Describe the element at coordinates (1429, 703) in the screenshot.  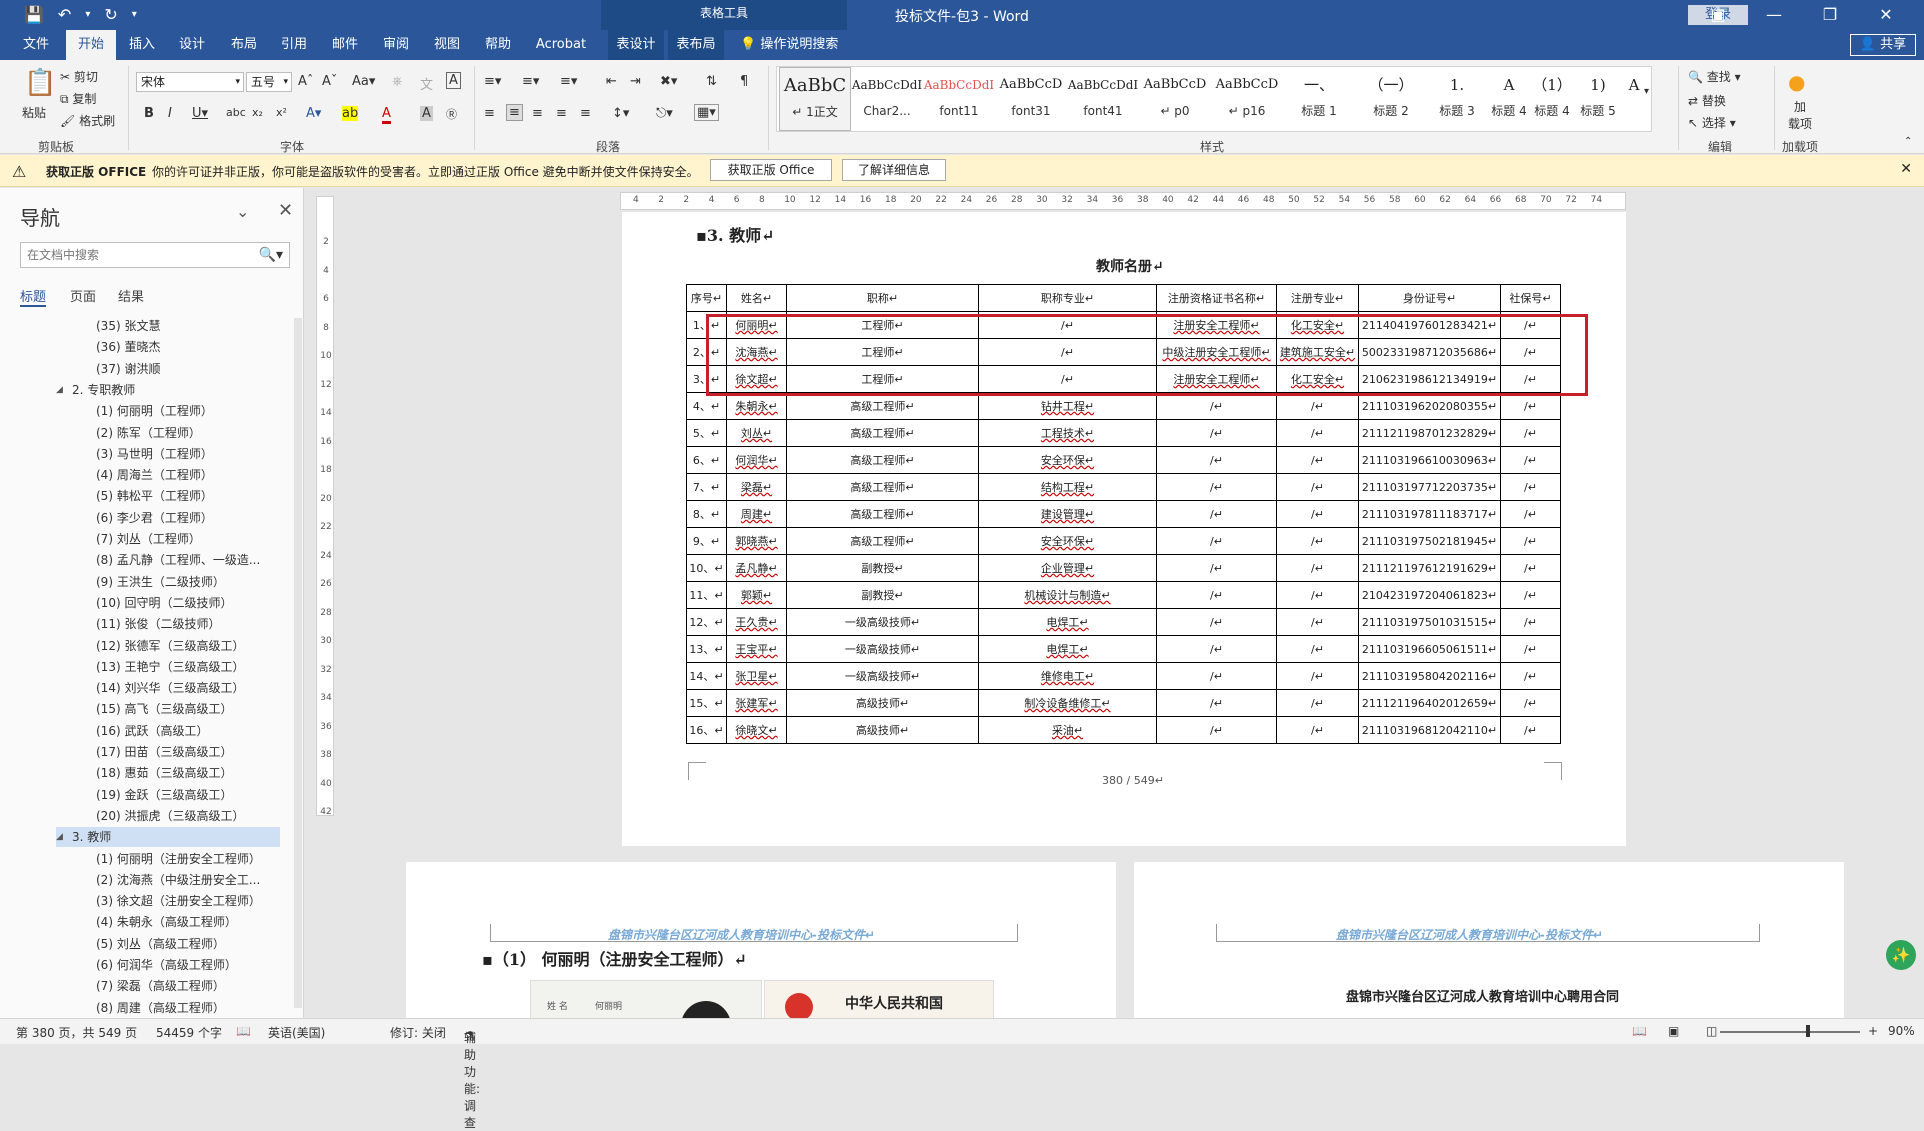
I see `table-cell: 211121196402012659↵` at that location.